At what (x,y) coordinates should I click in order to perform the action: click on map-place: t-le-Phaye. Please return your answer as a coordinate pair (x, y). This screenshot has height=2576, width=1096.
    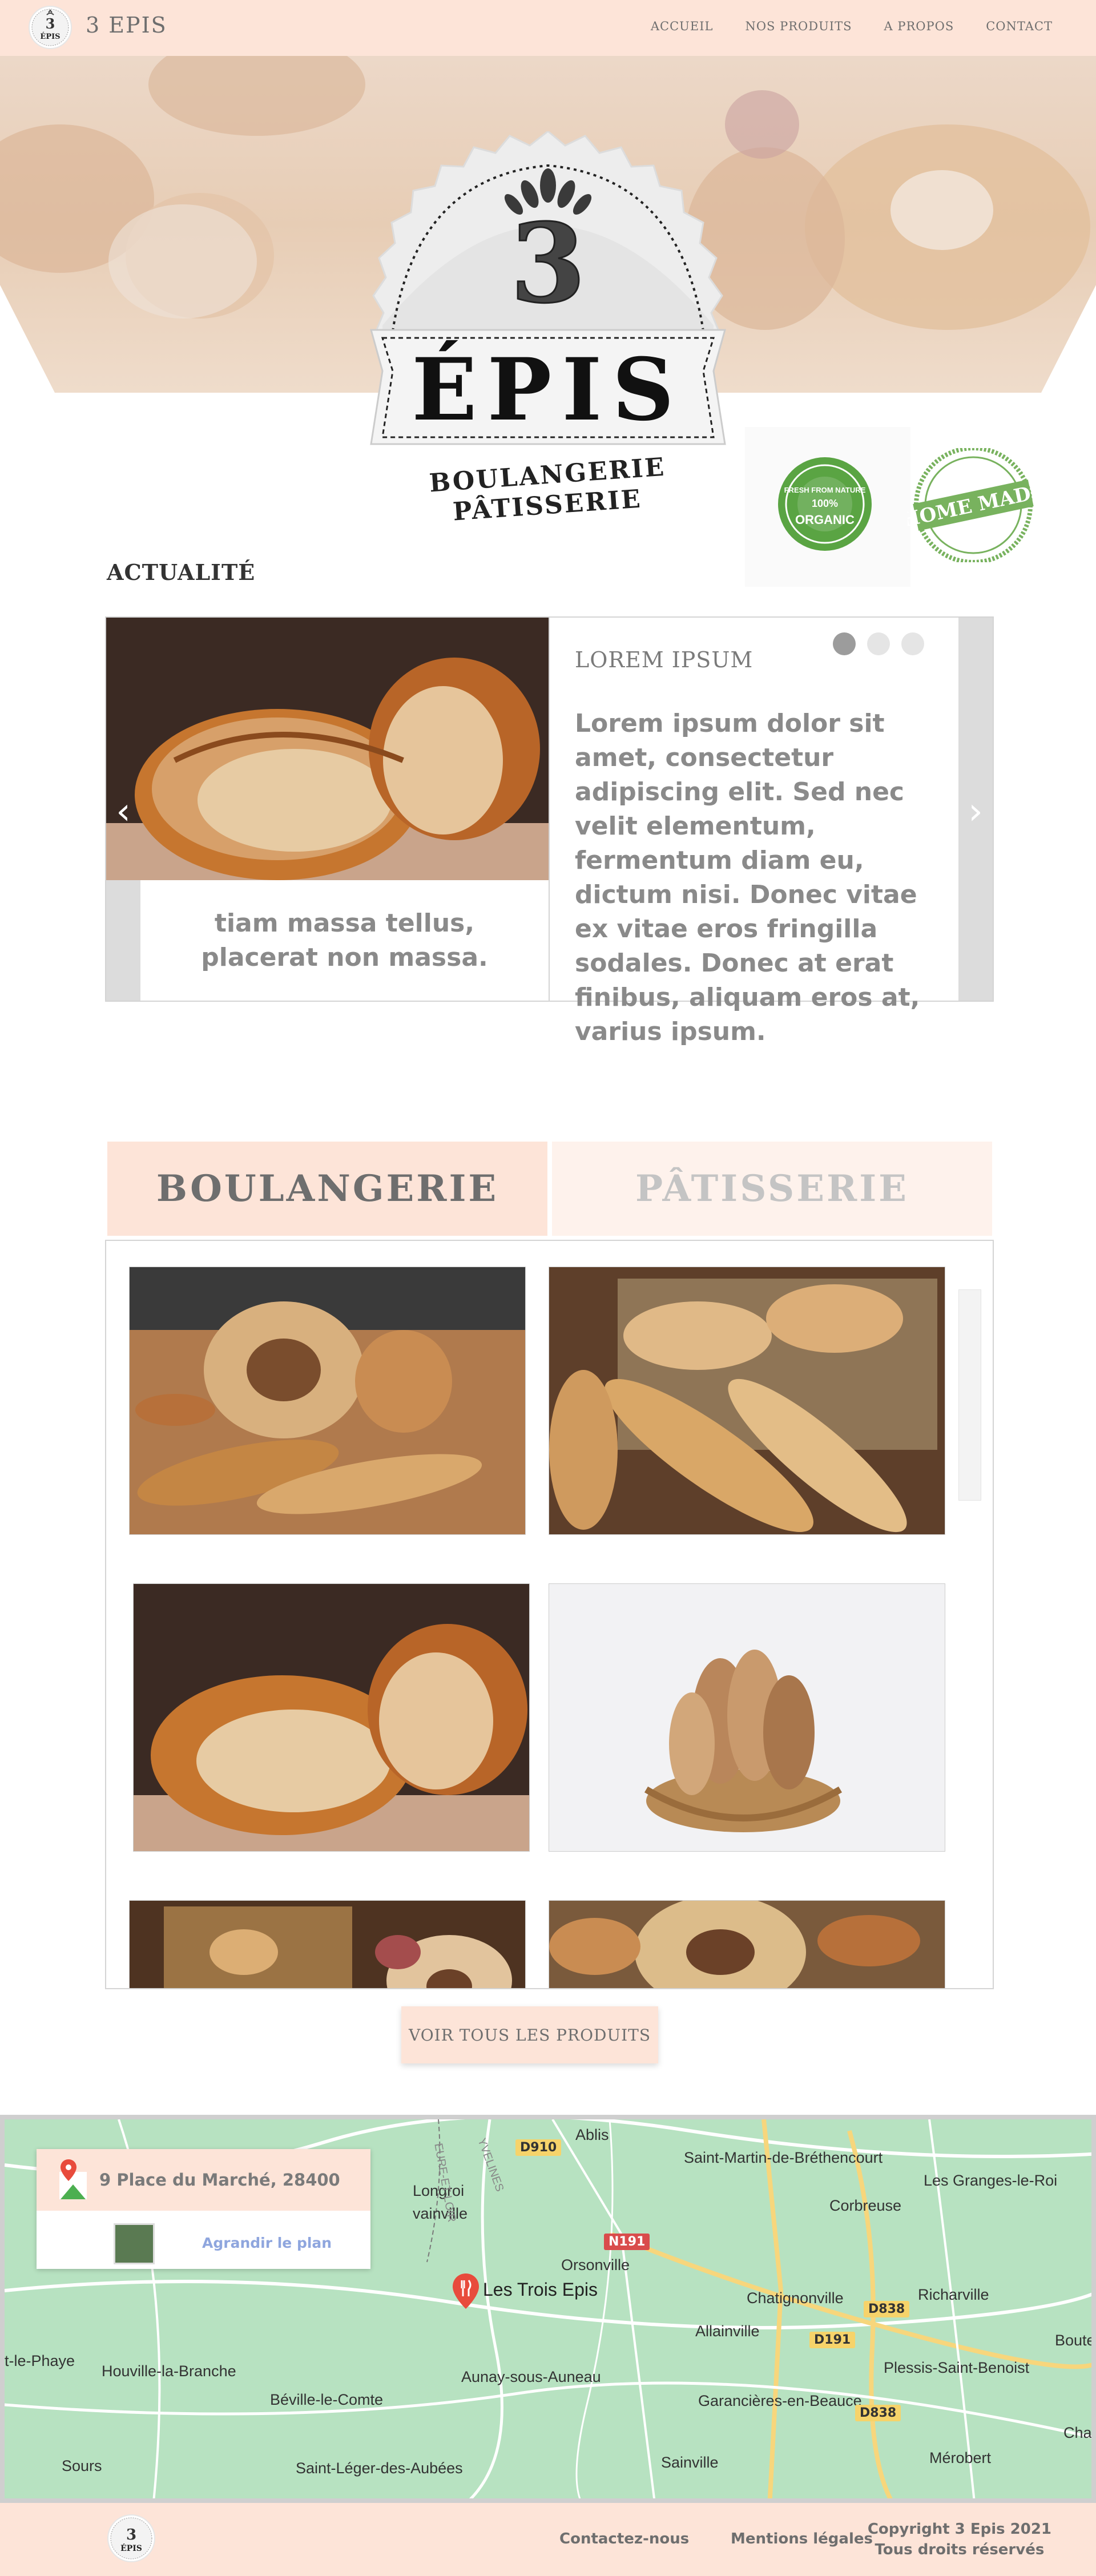
    Looking at the image, I should click on (40, 2361).